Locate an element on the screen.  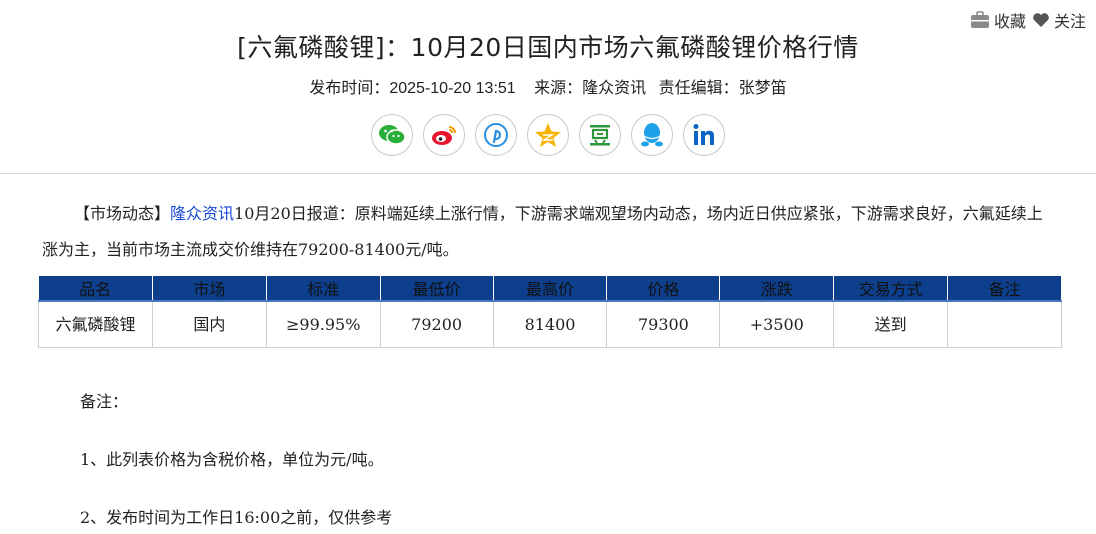
share-weibo-button is located at coordinates (444, 135).